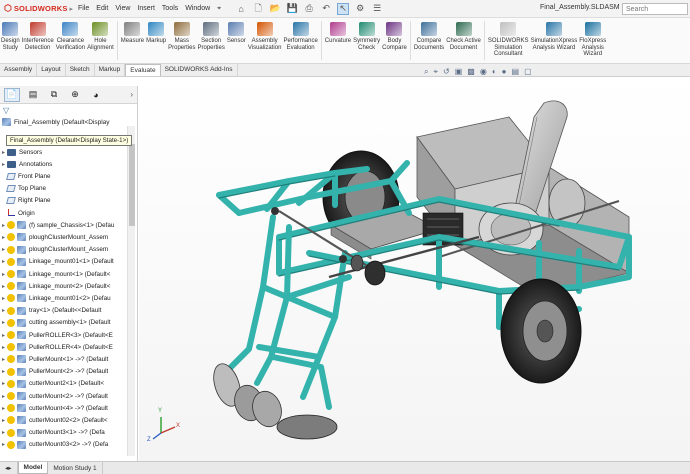 The image size is (690, 474). Describe the element at coordinates (199, 70) in the screenshot. I see `tab-solidworks-add-ins: SOLIDWORKS Add-Ins` at that location.